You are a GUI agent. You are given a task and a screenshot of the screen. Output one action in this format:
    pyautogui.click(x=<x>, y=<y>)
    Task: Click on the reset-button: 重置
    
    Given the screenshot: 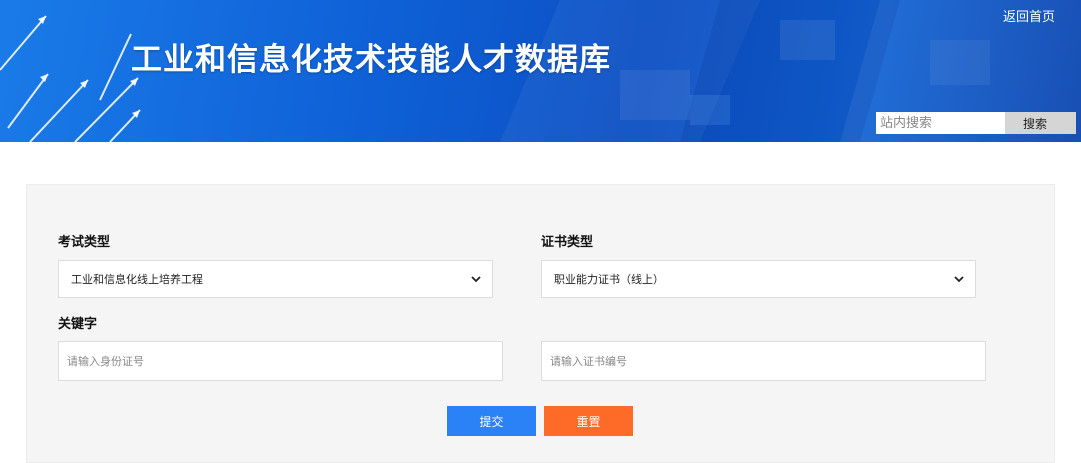 What is the action you would take?
    pyautogui.click(x=588, y=421)
    